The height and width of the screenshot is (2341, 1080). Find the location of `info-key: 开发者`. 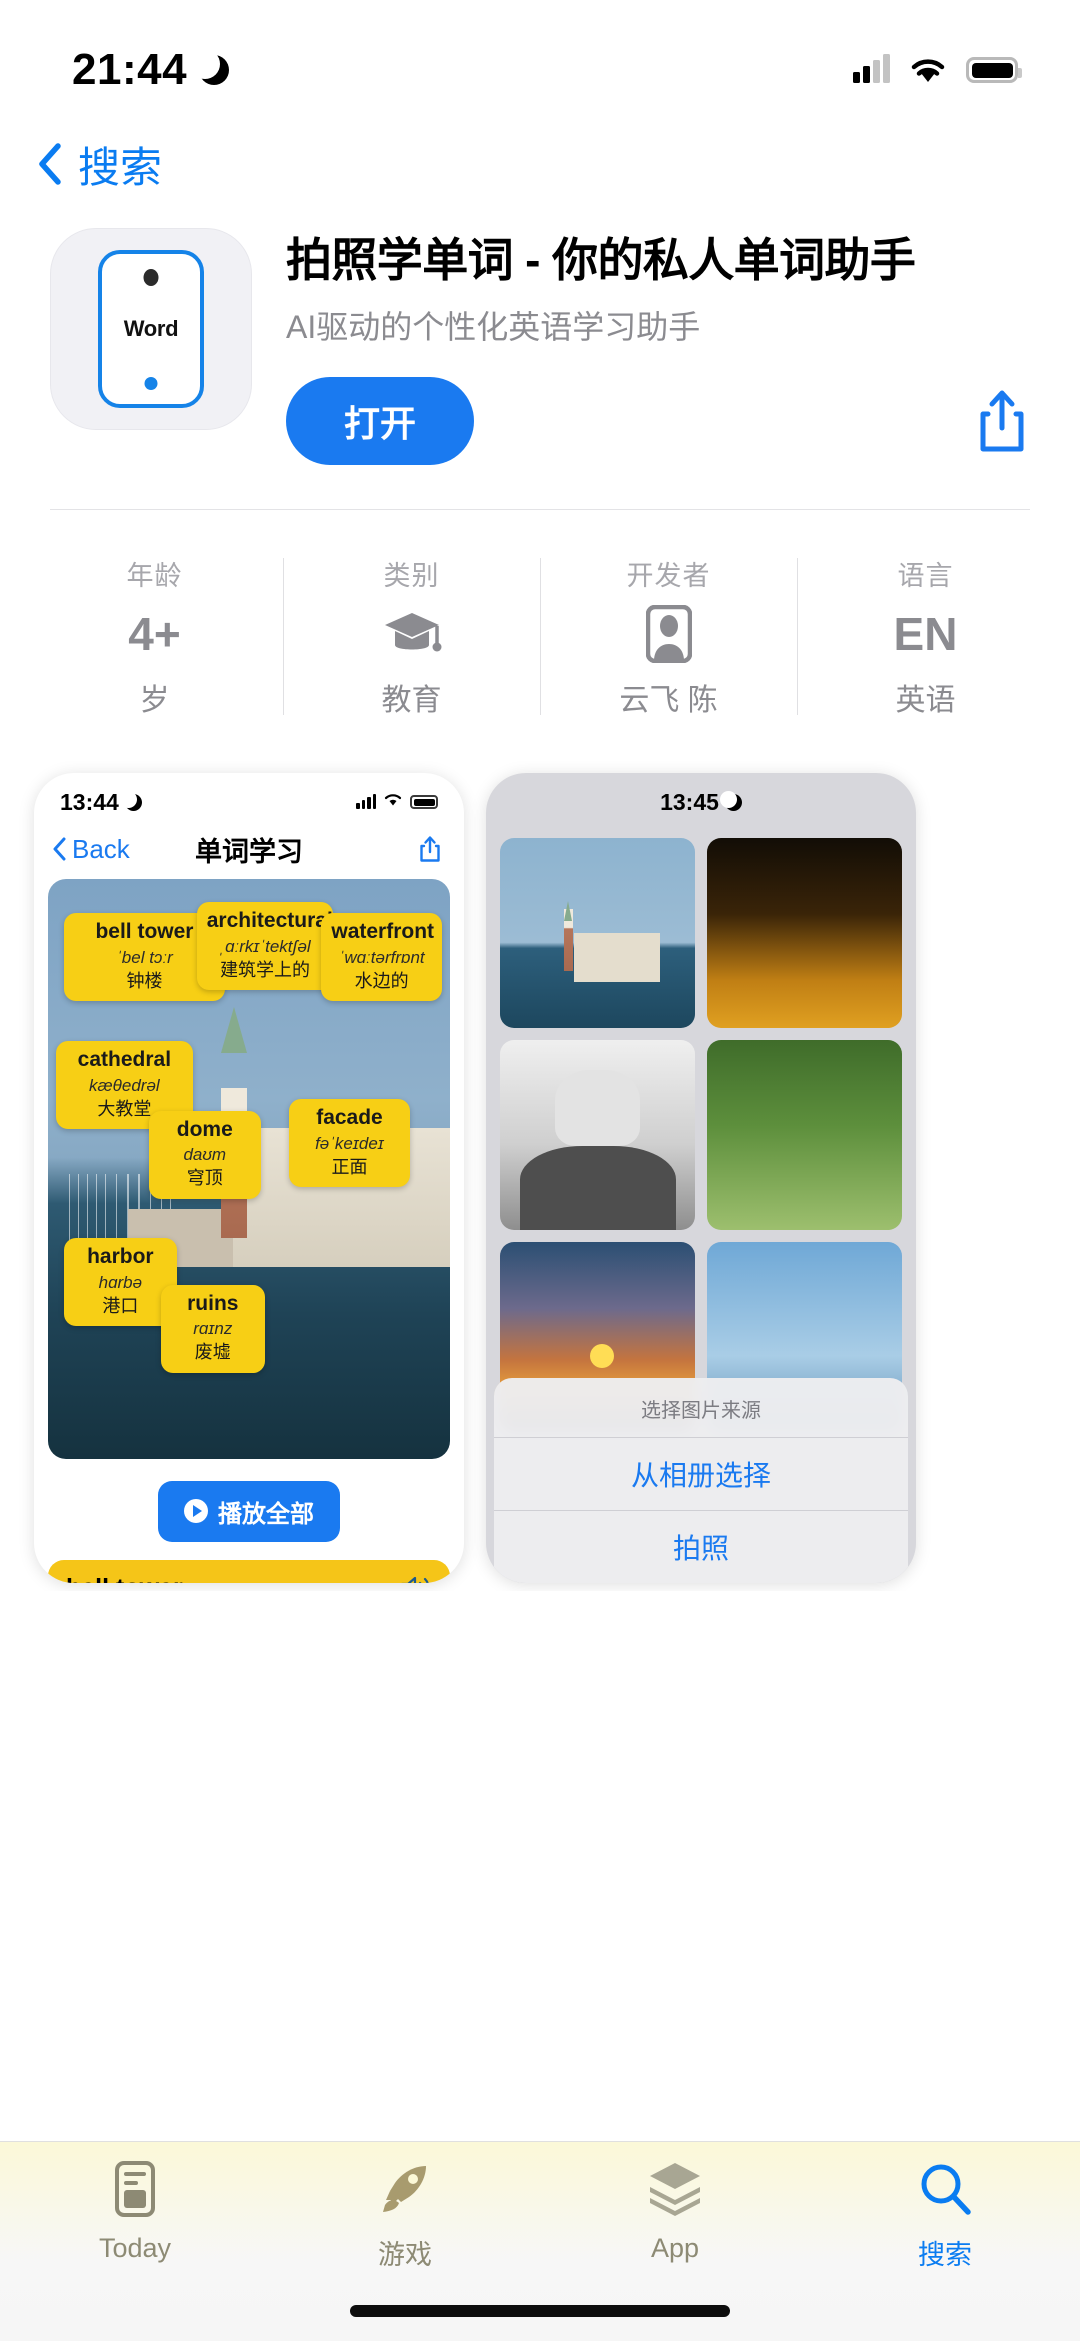

info-key: 开发者 is located at coordinates (668, 575).